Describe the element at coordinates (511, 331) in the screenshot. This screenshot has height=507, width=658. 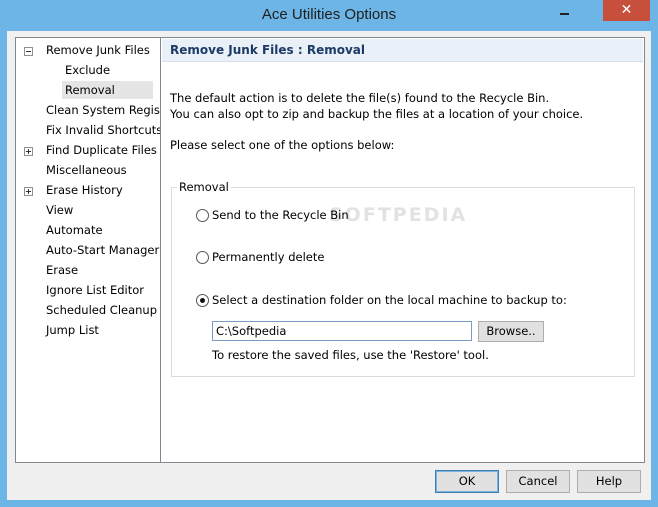
I see `browse-button: Browse..` at that location.